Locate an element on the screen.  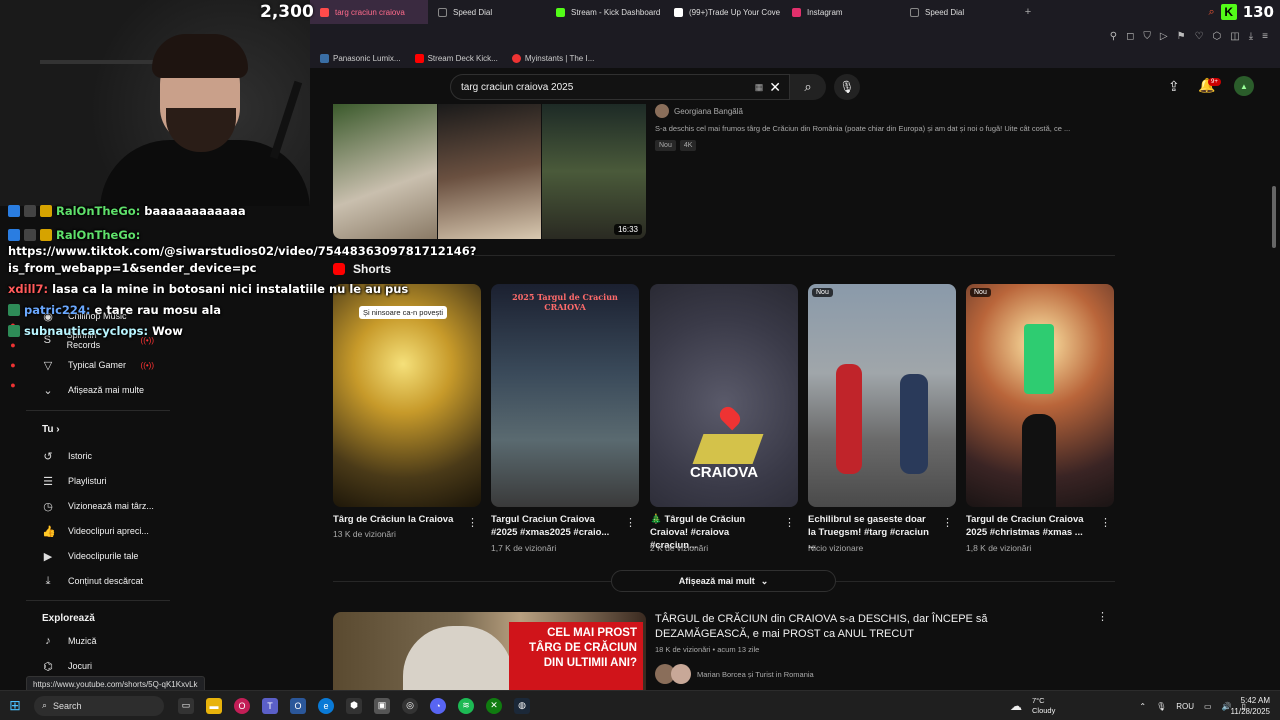
search-tabs-icon: ⌕ is located at coordinates (1212, 12).